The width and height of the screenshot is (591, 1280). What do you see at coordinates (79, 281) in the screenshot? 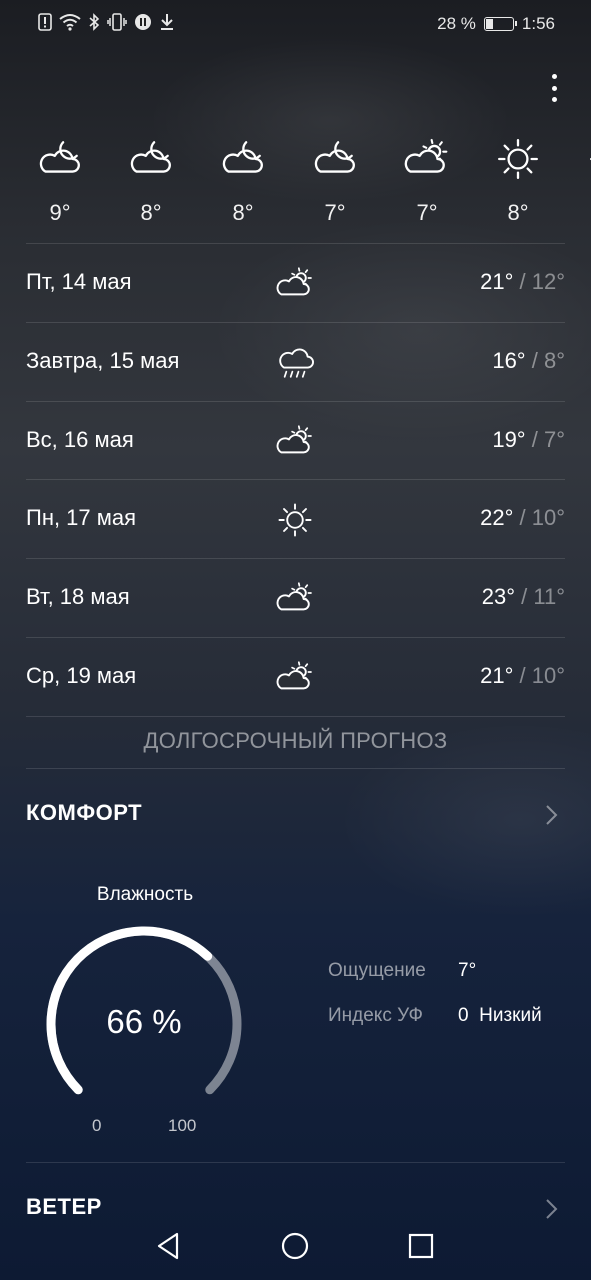
I see `day-name: Пт, 14 мая` at bounding box center [79, 281].